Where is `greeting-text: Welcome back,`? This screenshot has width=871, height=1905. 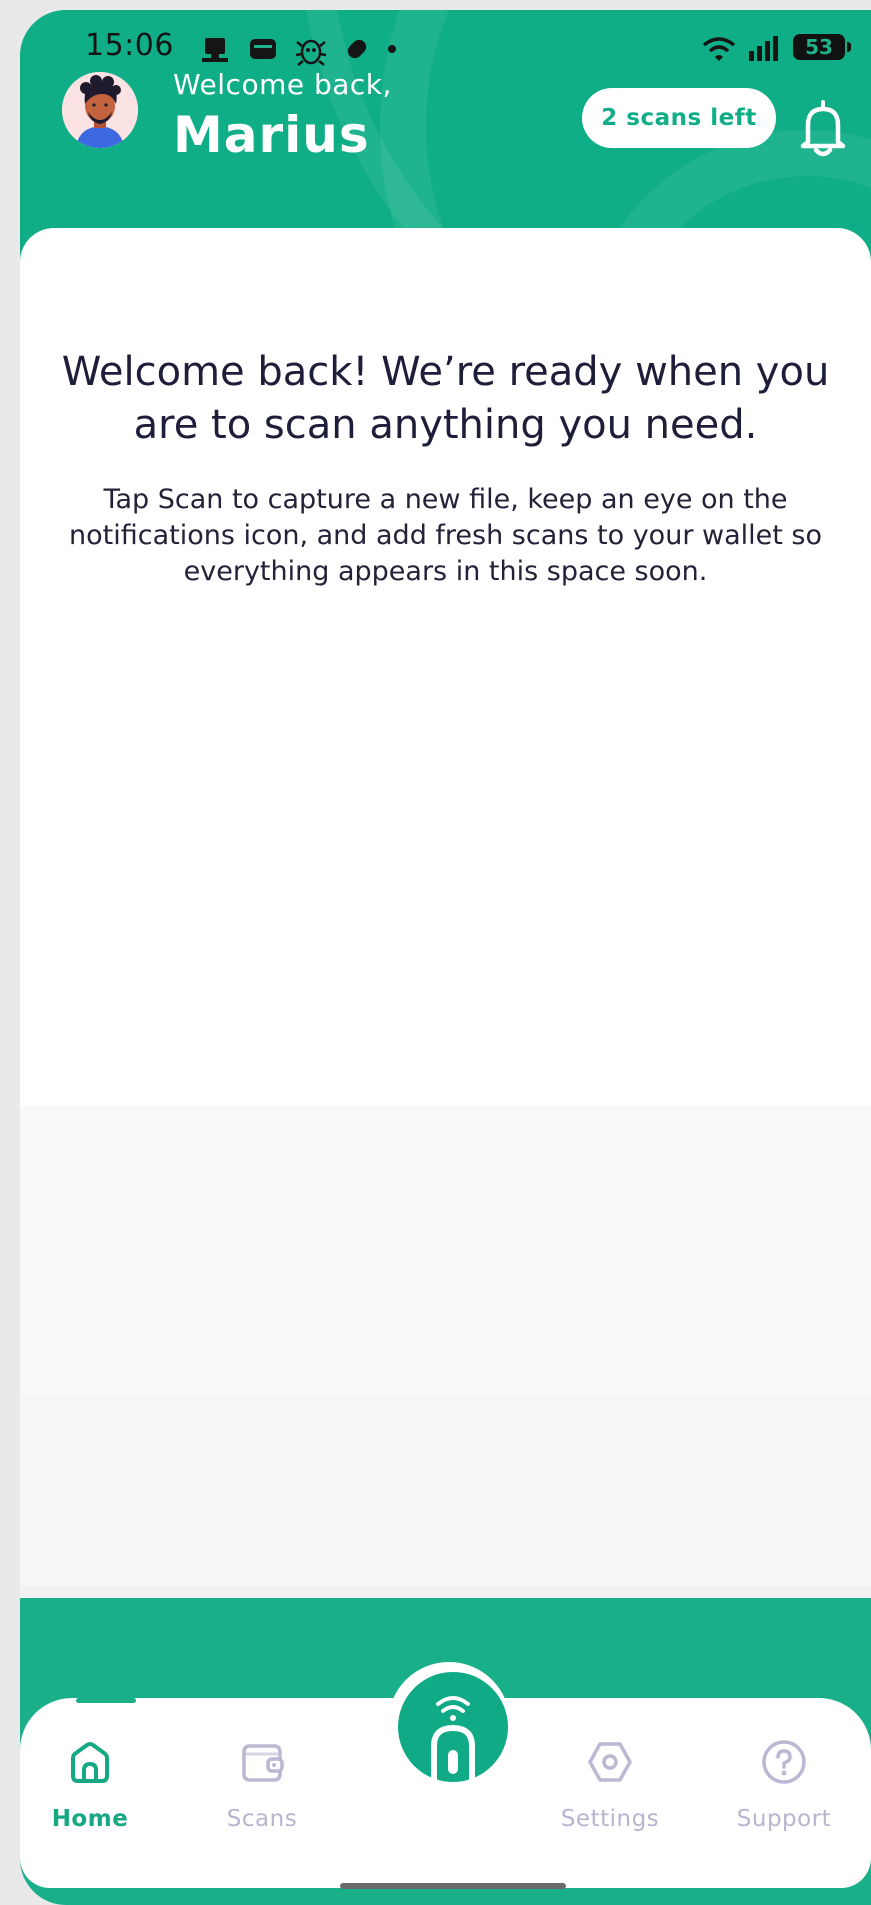 greeting-text: Welcome back, is located at coordinates (282, 84).